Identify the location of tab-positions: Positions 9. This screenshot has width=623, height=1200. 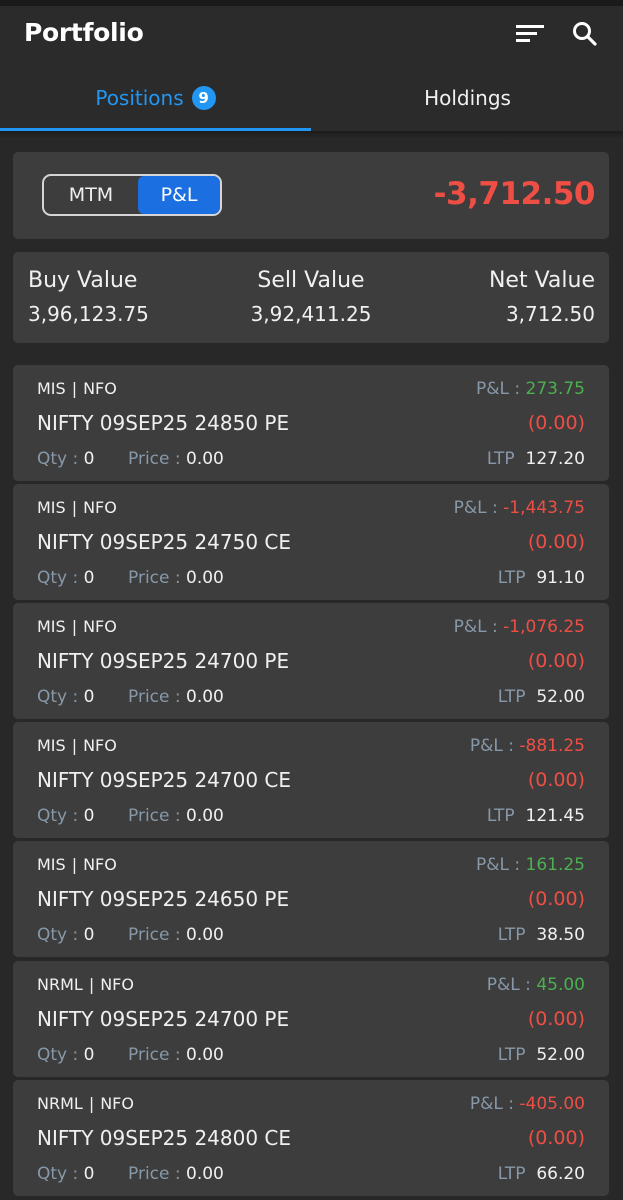
(155, 98).